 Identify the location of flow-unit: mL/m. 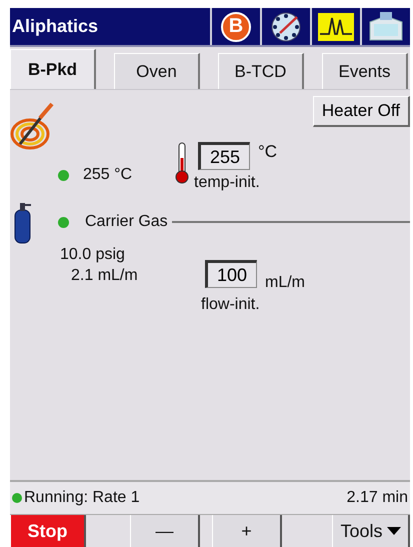
(285, 283).